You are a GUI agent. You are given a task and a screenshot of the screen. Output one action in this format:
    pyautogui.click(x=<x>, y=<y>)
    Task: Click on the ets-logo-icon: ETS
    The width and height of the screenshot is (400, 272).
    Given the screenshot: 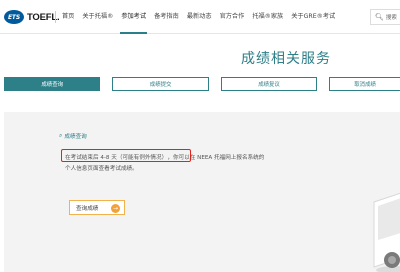 What is the action you would take?
    pyautogui.click(x=14, y=17)
    